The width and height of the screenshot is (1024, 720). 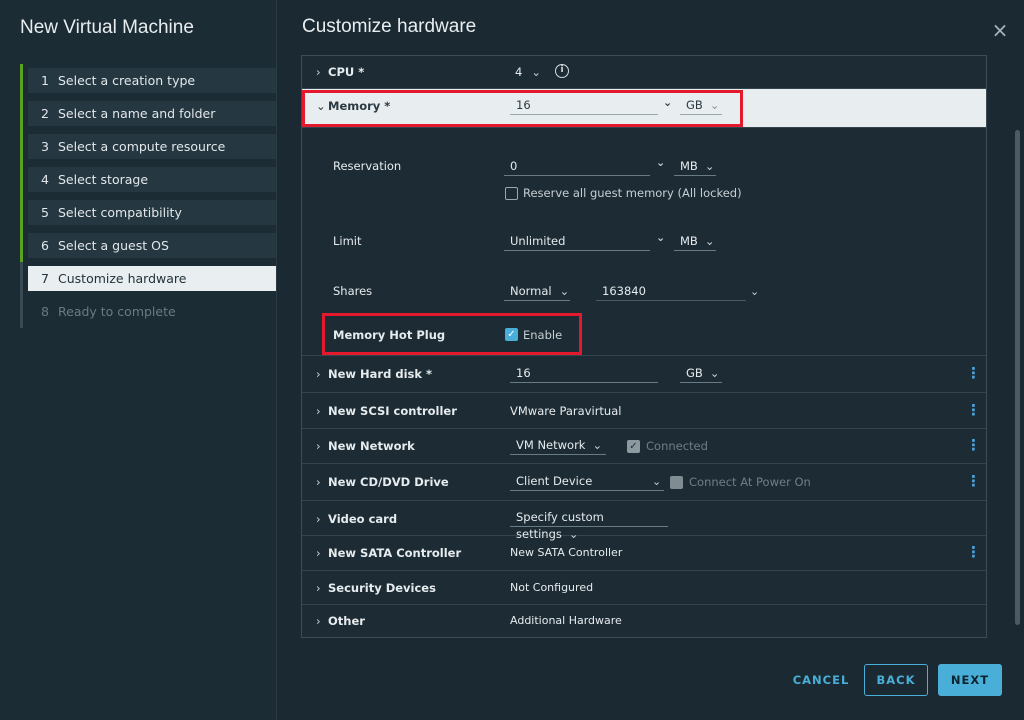 I want to click on security-value: Not Configured, so click(x=552, y=587).